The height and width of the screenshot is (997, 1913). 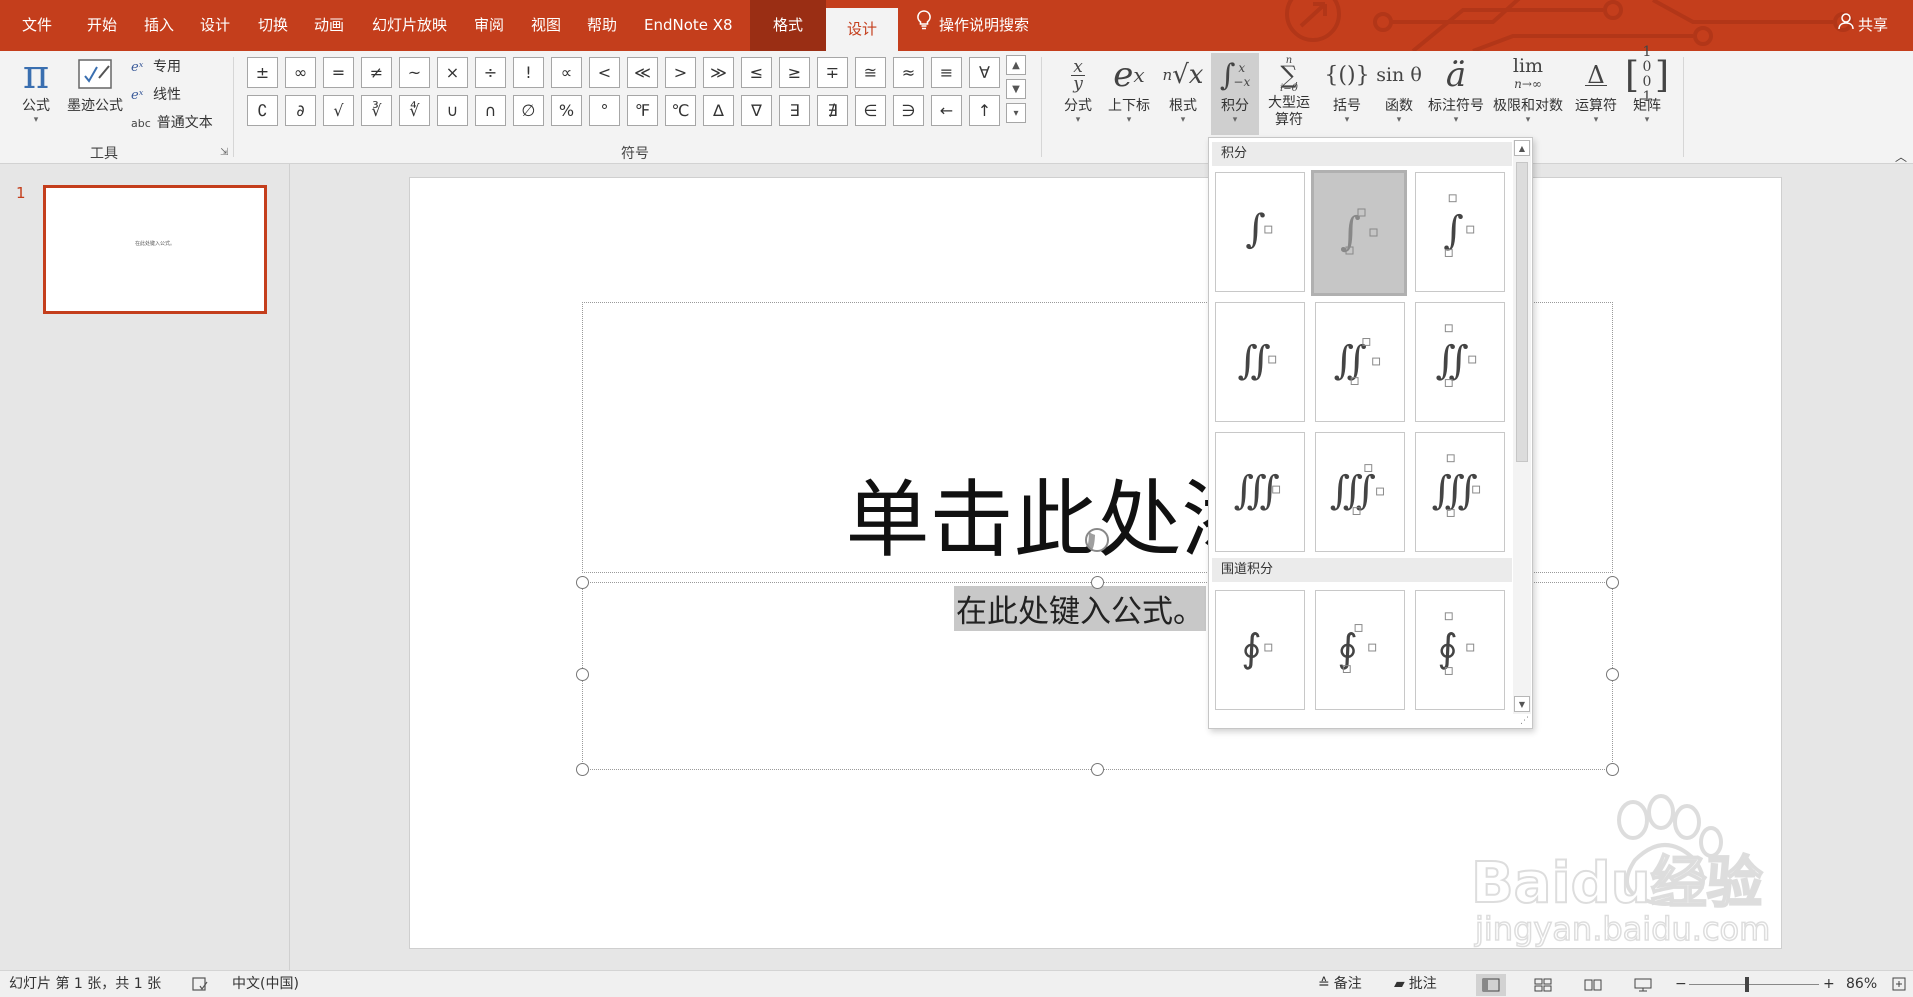 I want to click on tell-me-search: 操作说明搜索, so click(x=973, y=25).